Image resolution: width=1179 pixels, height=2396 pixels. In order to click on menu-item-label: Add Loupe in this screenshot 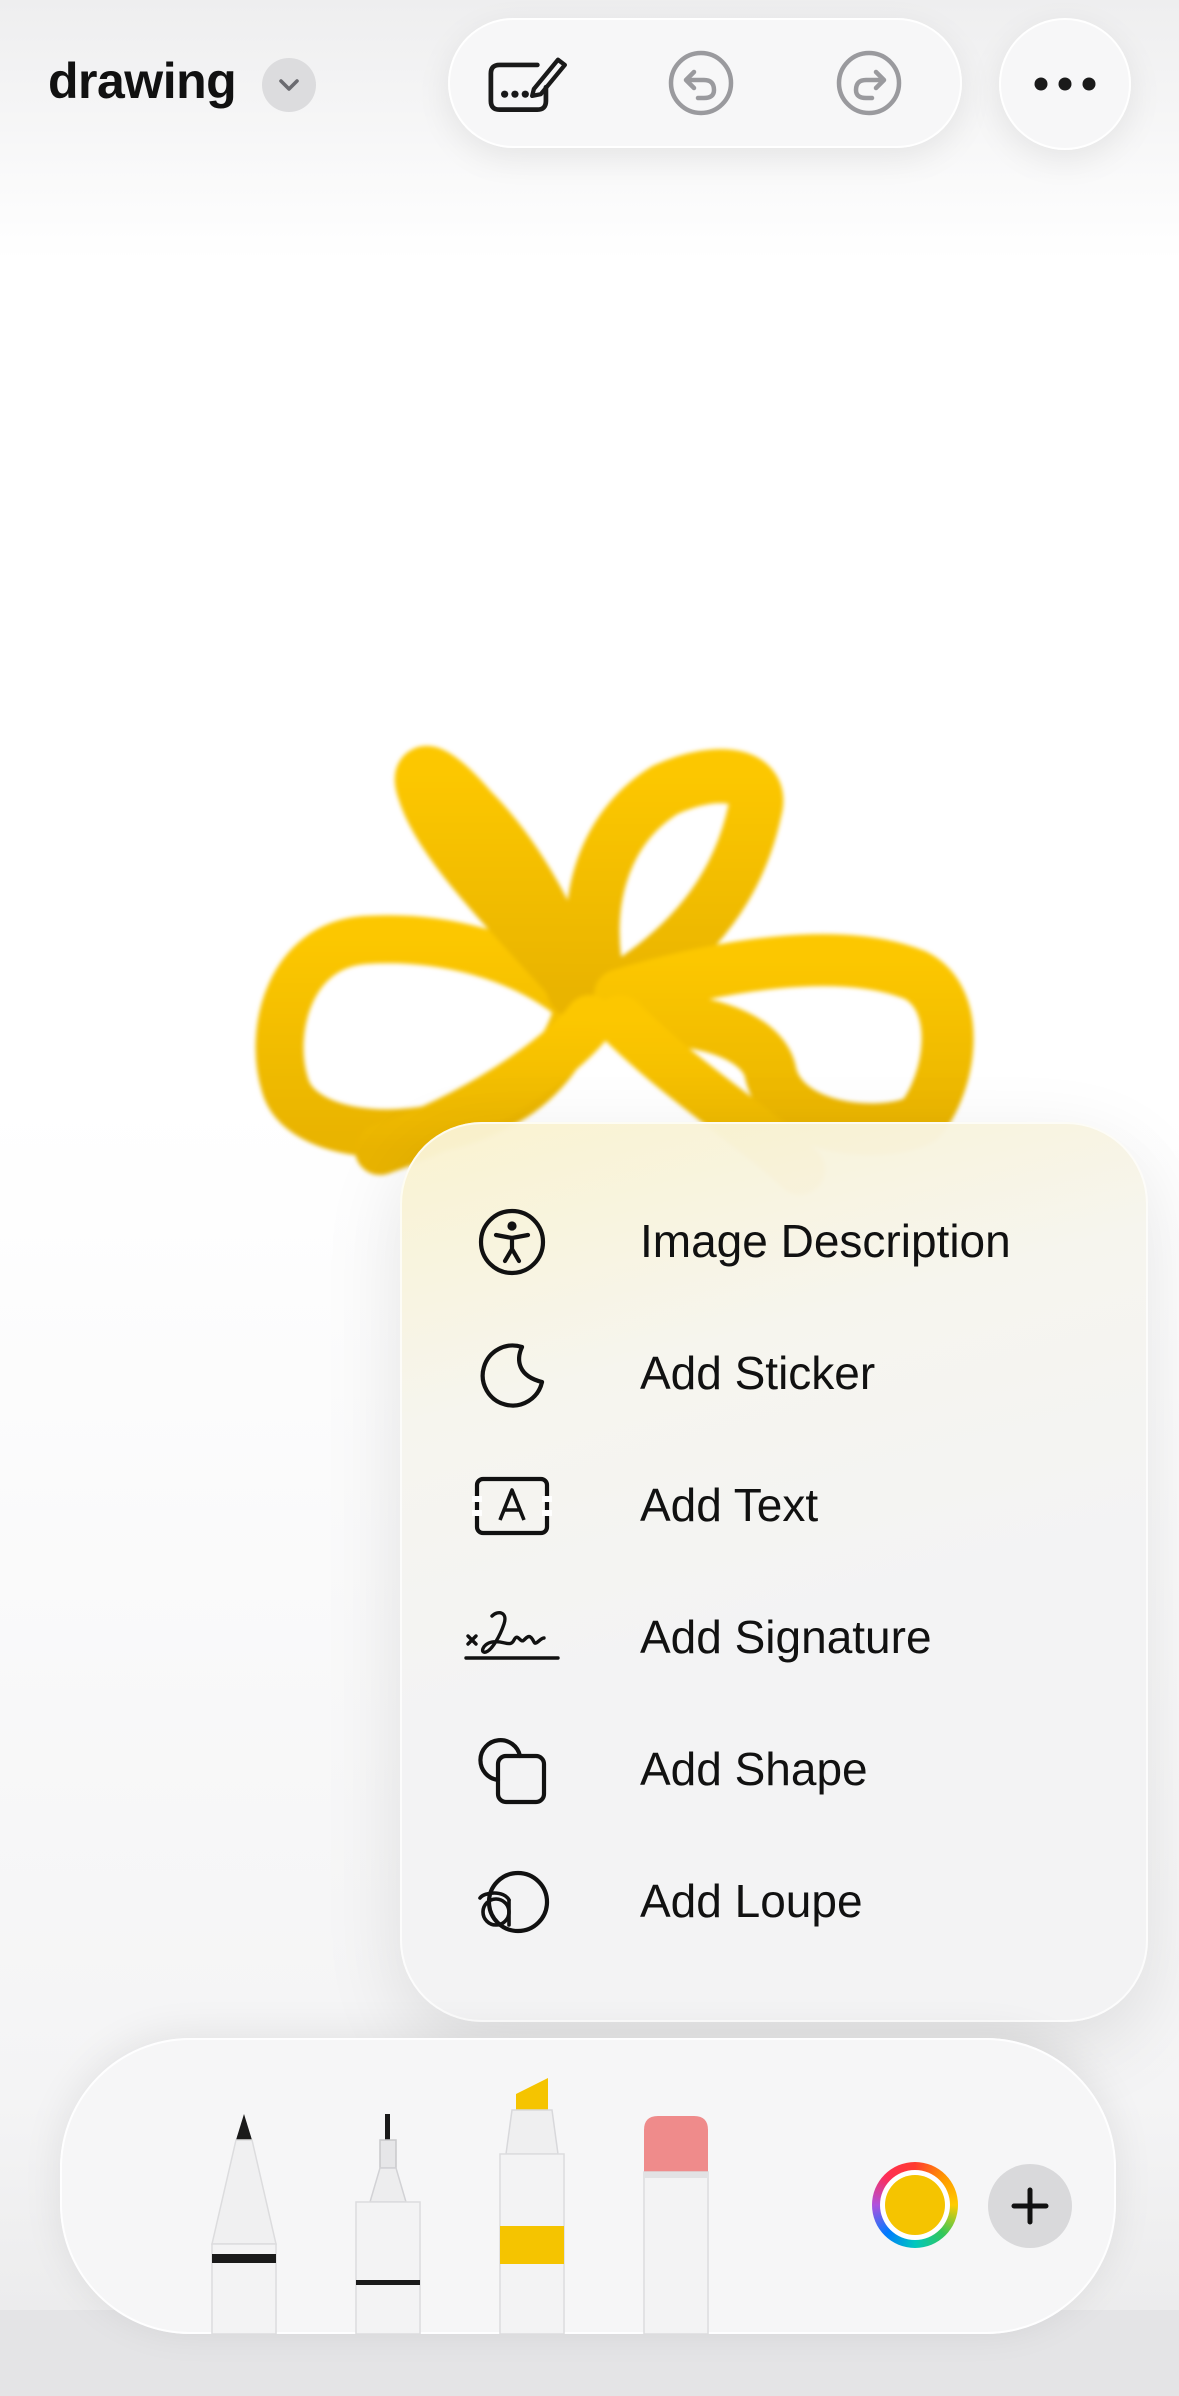, I will do `click(751, 1901)`.